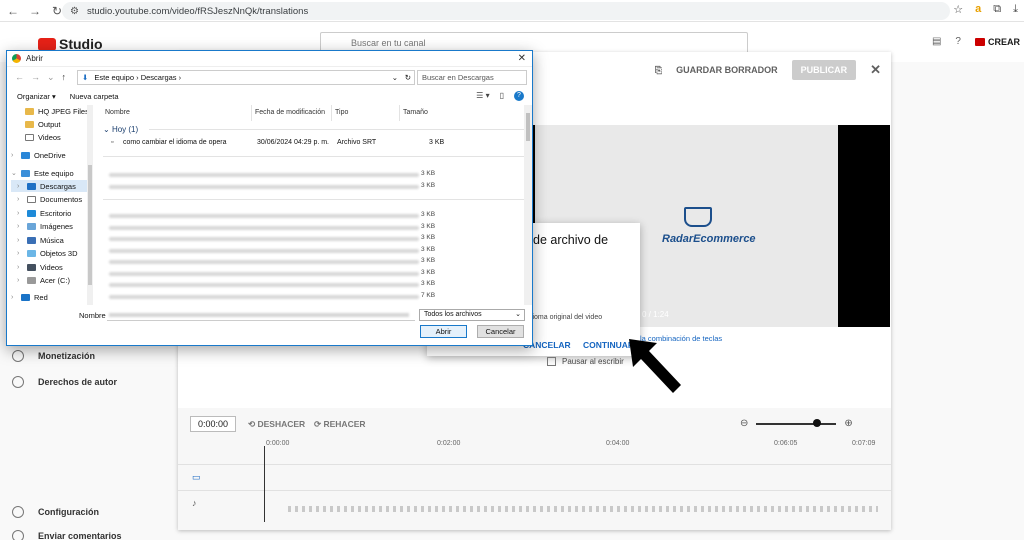  What do you see at coordinates (51, 240) in the screenshot?
I see `nav-item-music: › Música` at bounding box center [51, 240].